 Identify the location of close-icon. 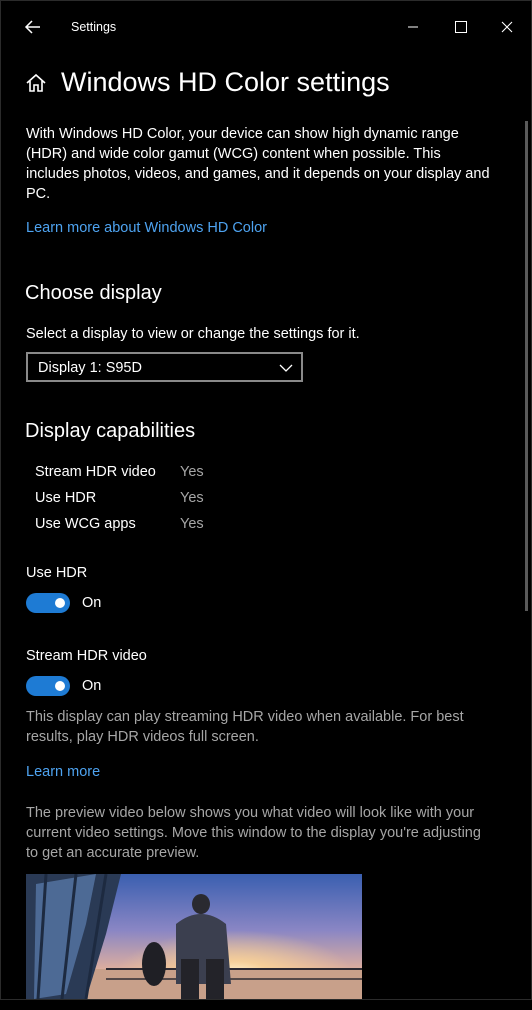
(507, 27).